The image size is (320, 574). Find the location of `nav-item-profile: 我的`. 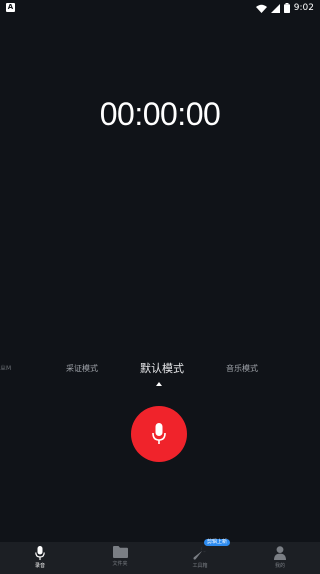

nav-item-profile: 我的 is located at coordinates (280, 558).